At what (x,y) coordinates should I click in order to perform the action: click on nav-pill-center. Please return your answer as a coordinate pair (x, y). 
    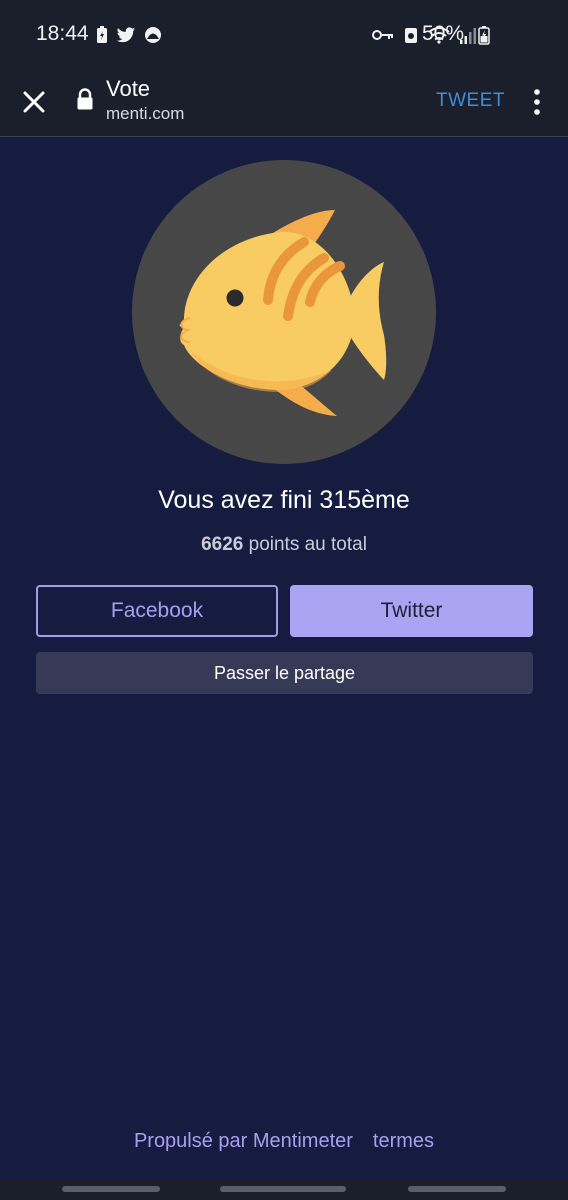
    Looking at the image, I should click on (283, 1189).